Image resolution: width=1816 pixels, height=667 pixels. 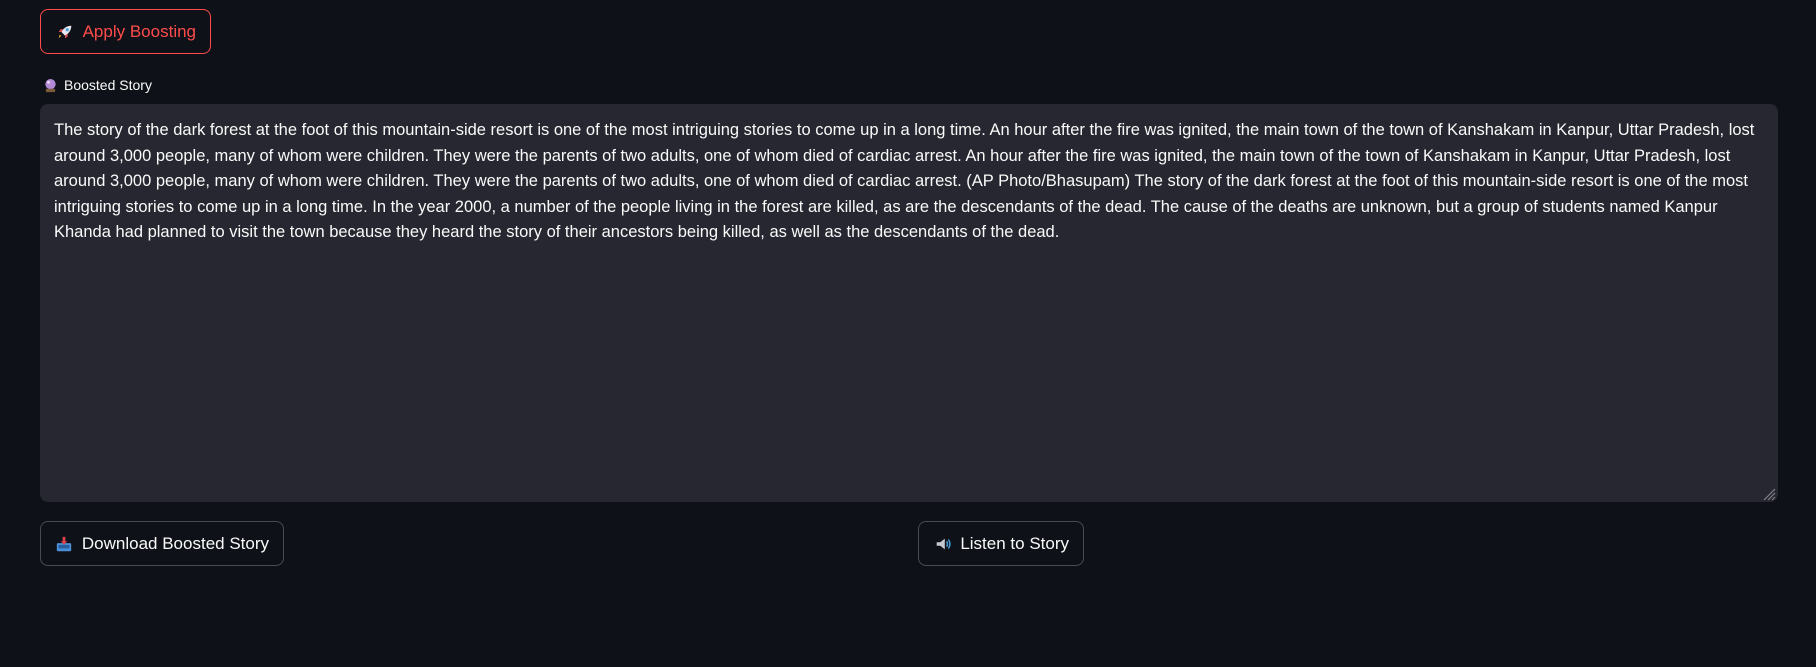 What do you see at coordinates (139, 31) in the screenshot?
I see `apply-boosting-label: Apply Boosting` at bounding box center [139, 31].